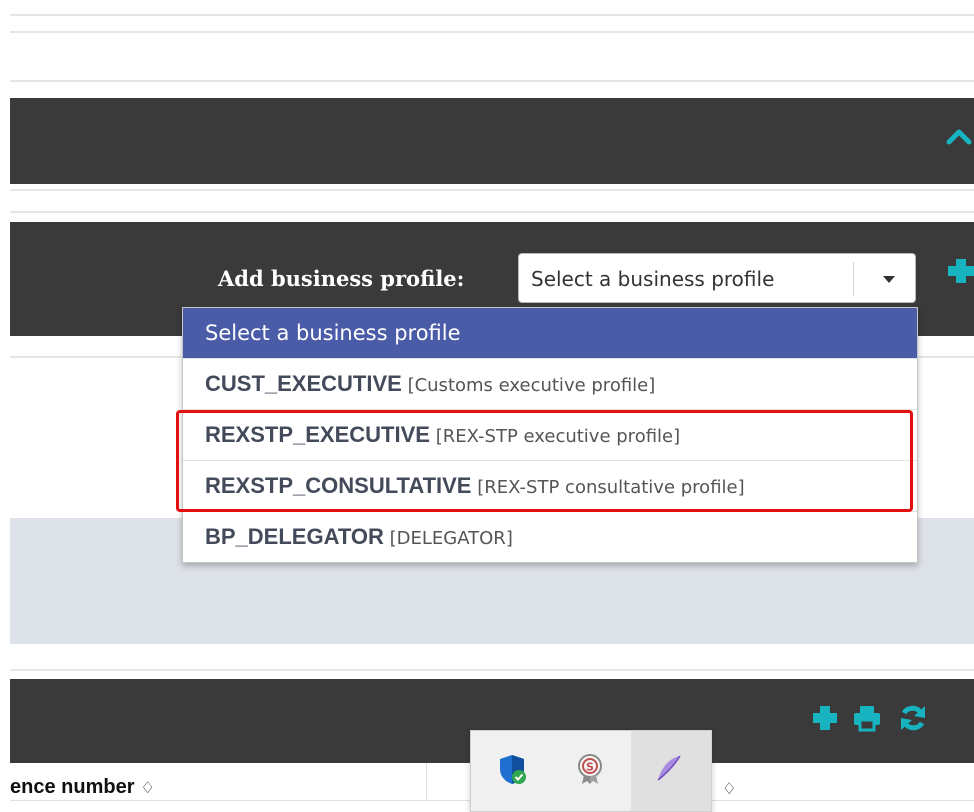  What do you see at coordinates (550, 537) in the screenshot?
I see `dropdown-option-bp-delegator: BP_DELEGATOR [DELEGATOR]` at bounding box center [550, 537].